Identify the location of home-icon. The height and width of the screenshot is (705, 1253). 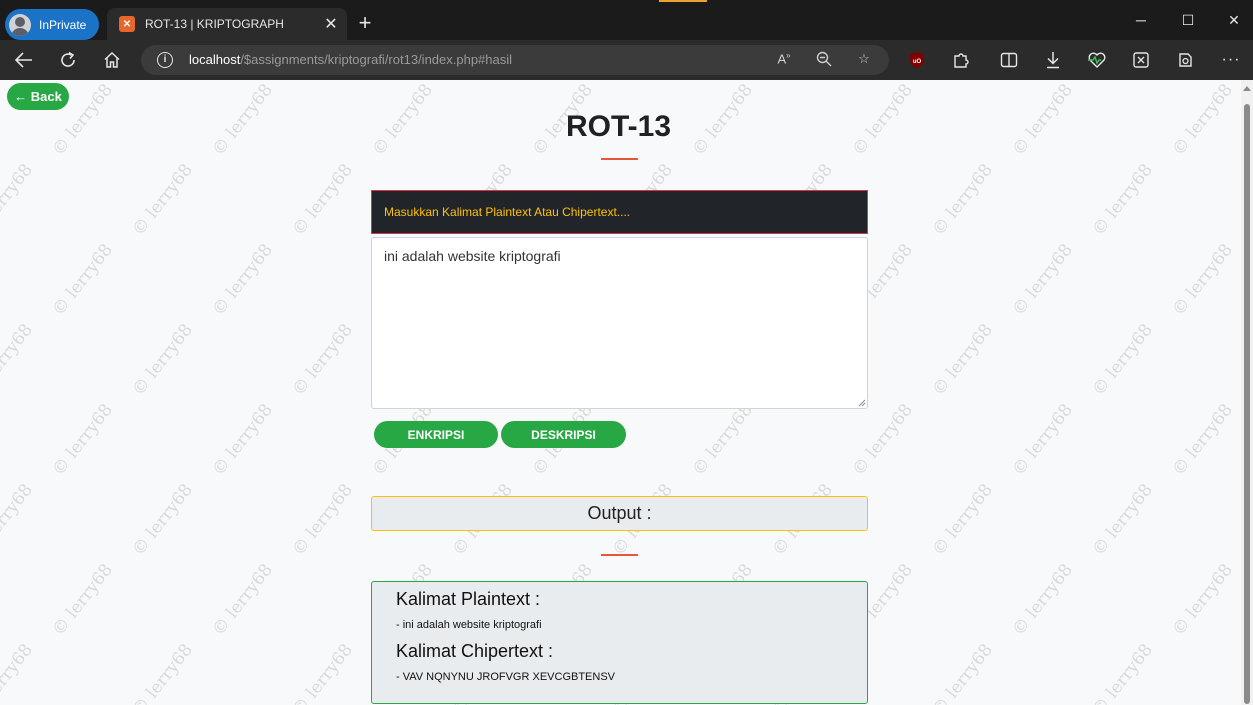
(112, 60).